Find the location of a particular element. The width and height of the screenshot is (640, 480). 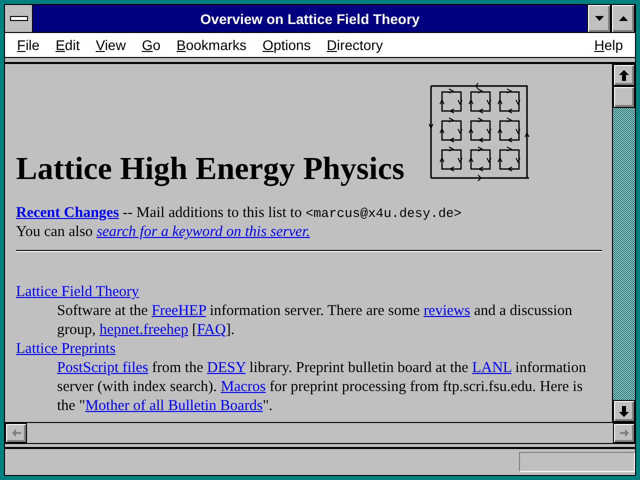

paragraph: Recent Changes -- Mail additions to this list to <marcus@x4u.desy.de> is located at coordinates (239, 213).